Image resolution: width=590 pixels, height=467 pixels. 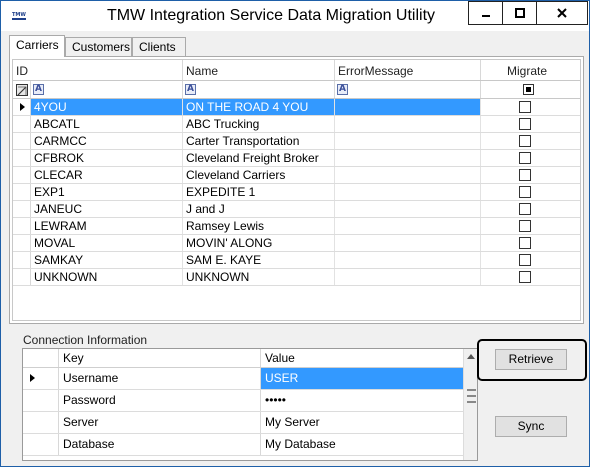 What do you see at coordinates (159, 46) in the screenshot?
I see `tab-clients: Clients` at bounding box center [159, 46].